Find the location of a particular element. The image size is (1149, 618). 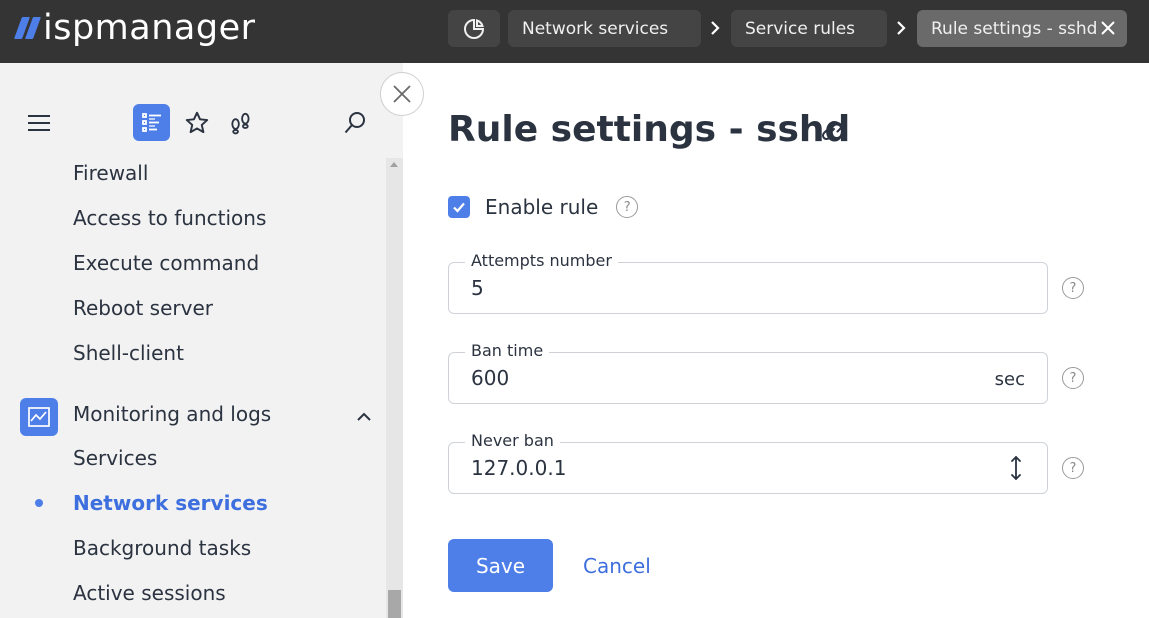

dashboard-button is located at coordinates (474, 28).